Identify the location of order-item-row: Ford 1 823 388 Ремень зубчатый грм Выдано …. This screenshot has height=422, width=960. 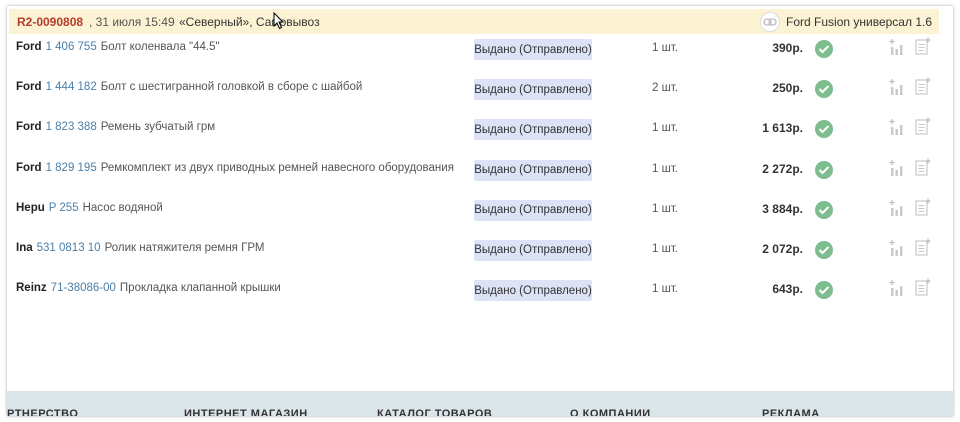
(480, 129).